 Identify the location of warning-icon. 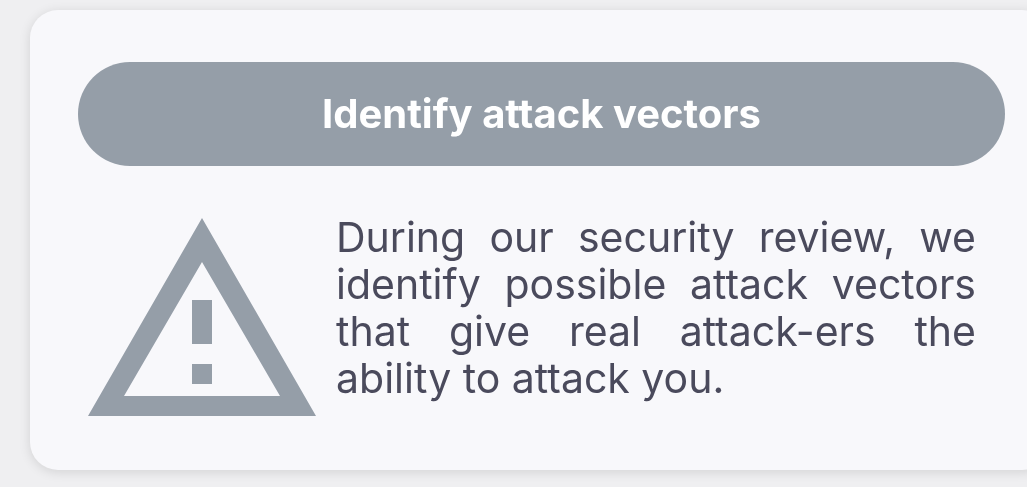
(202, 317).